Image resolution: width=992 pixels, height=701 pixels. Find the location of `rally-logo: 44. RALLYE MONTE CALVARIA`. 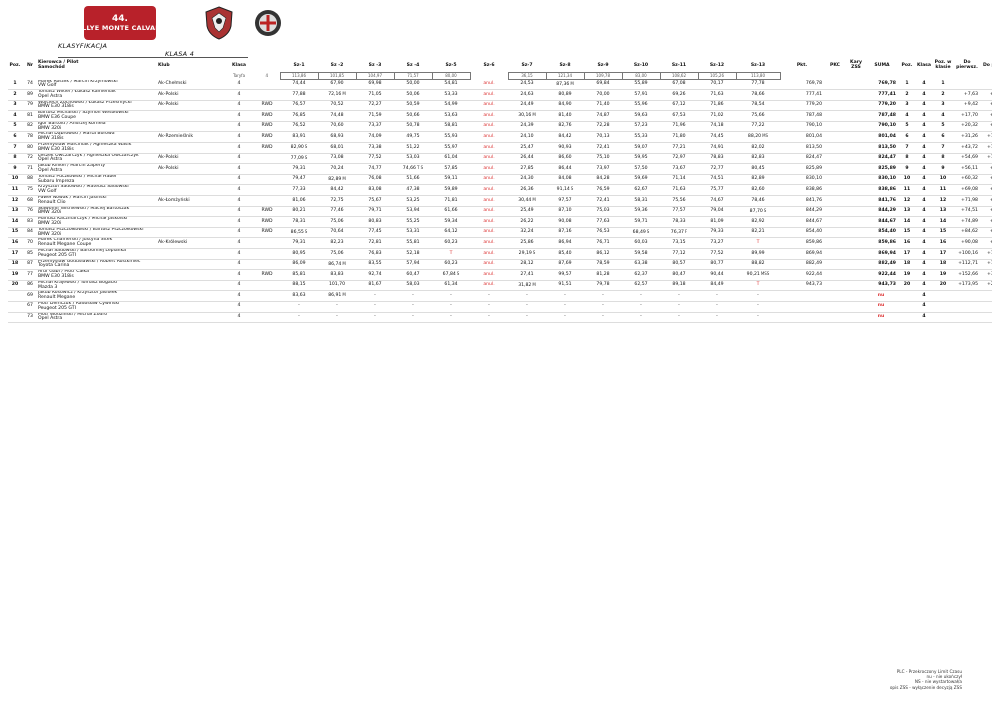

rally-logo: 44. RALLYE MONTE CALVARIA is located at coordinates (120, 23).